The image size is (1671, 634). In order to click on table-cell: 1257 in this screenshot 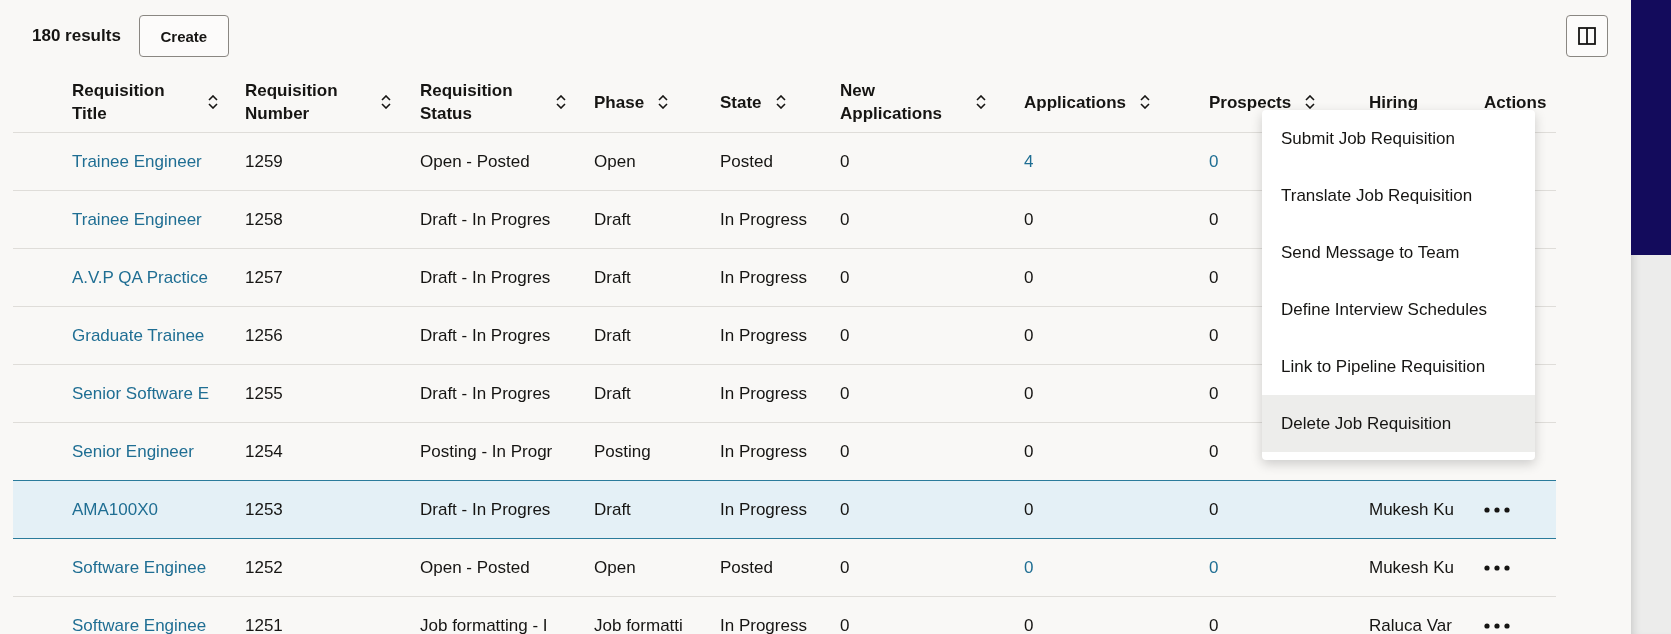, I will do `click(264, 277)`.